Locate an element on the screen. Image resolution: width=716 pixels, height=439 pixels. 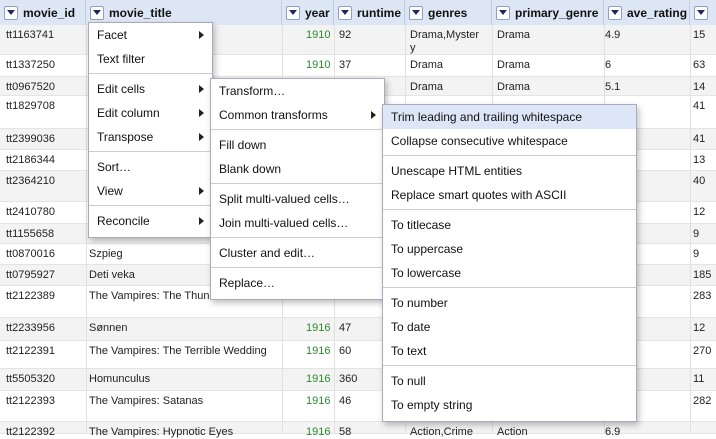
menu-item-to-text: To text is located at coordinates (509, 351).